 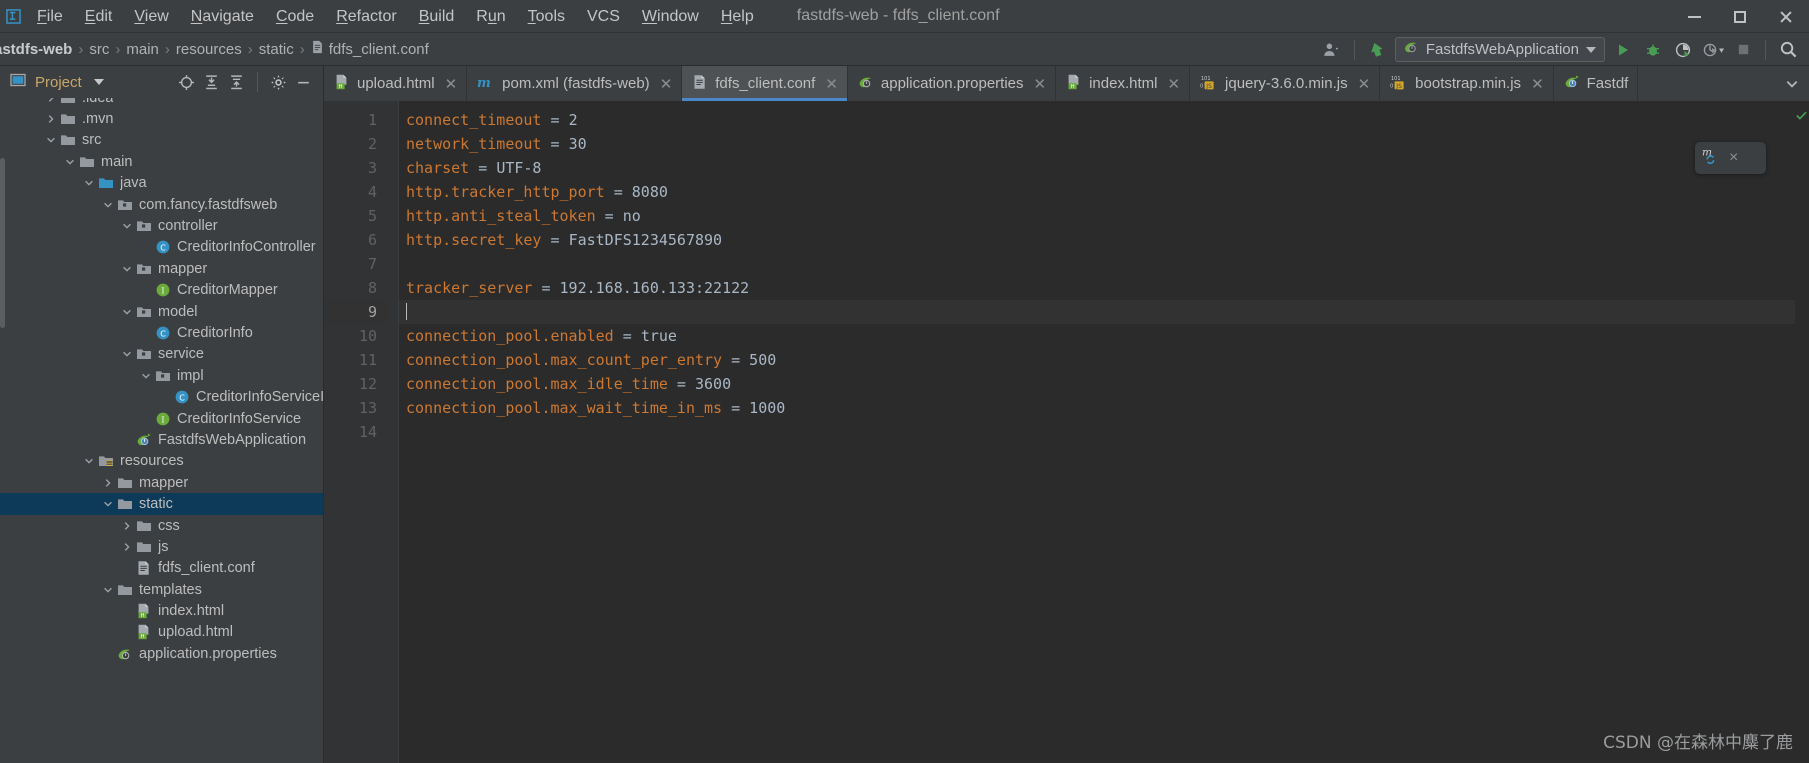 I want to click on update-project-icon, so click(x=1377, y=49).